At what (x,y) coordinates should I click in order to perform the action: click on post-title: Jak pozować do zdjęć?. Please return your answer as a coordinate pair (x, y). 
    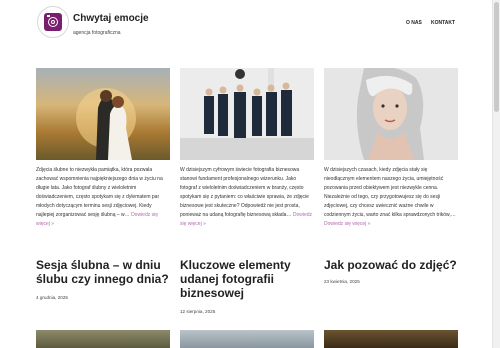
    Looking at the image, I should click on (394, 265).